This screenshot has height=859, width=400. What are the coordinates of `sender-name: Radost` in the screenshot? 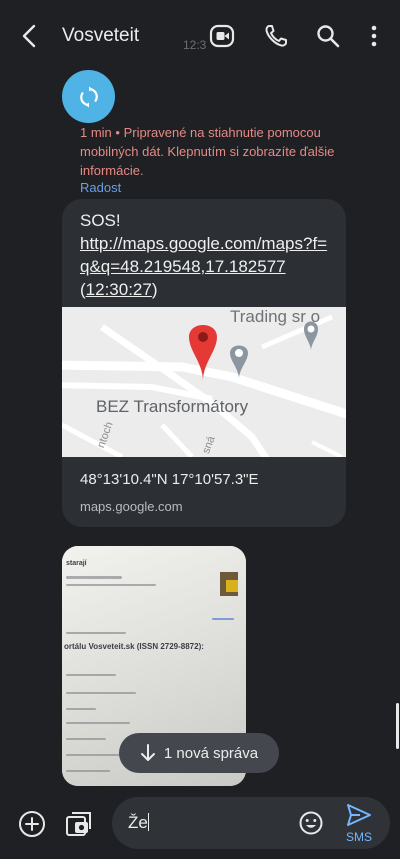 It's located at (101, 187).